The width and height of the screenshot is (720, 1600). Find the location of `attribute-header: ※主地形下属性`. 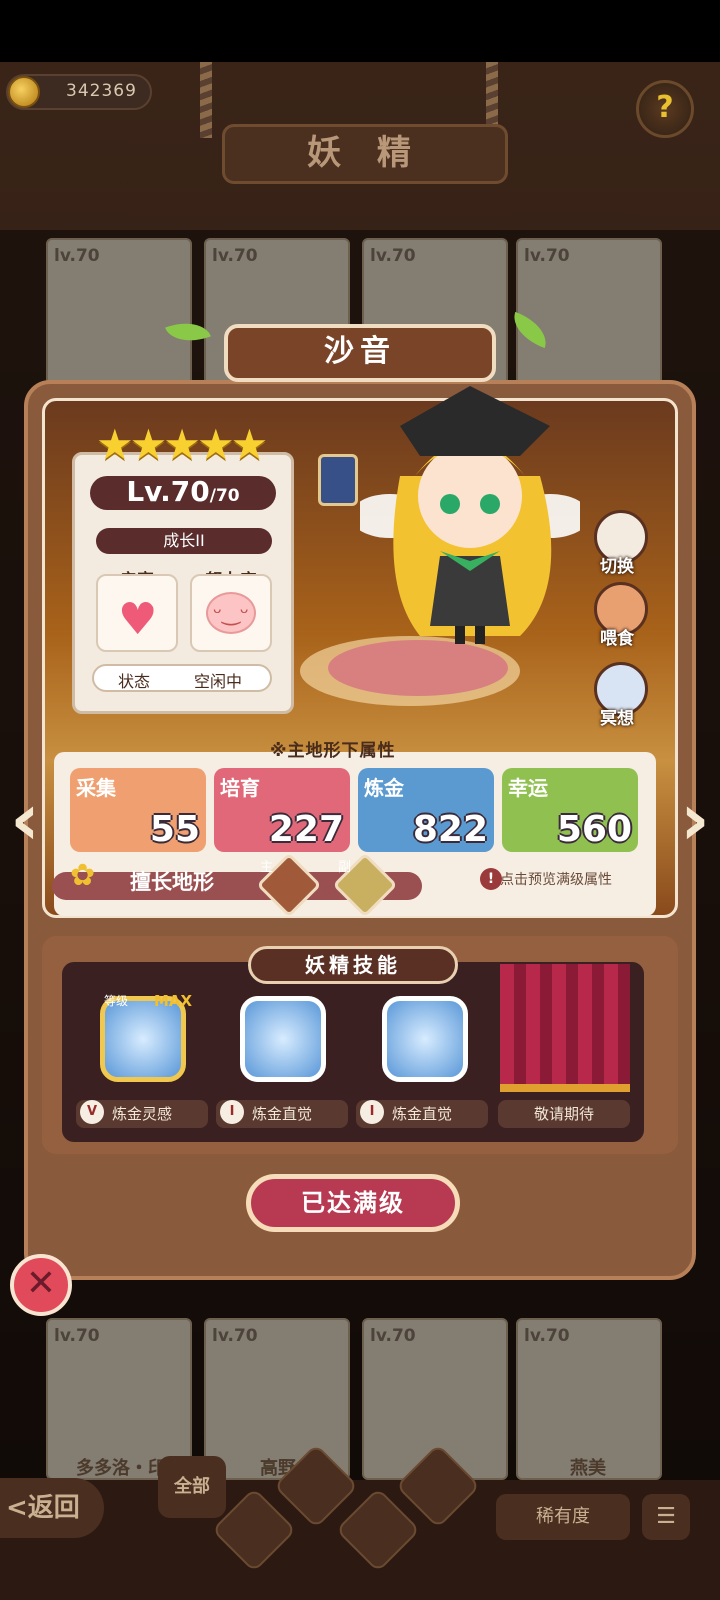

attribute-header: ※主地形下属性 is located at coordinates (333, 751).